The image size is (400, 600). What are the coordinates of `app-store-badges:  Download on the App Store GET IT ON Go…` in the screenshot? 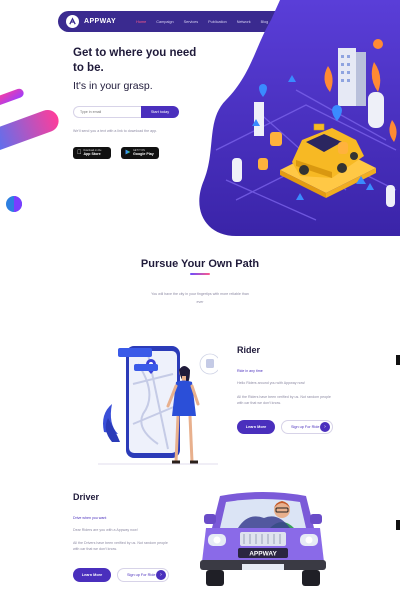 It's located at (116, 153).